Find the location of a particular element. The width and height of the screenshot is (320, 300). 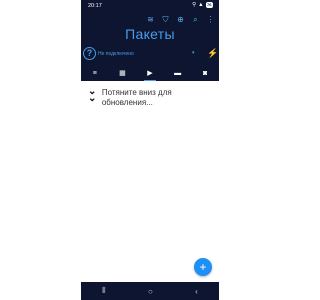

add-circle-icon: ⊕ is located at coordinates (180, 20).